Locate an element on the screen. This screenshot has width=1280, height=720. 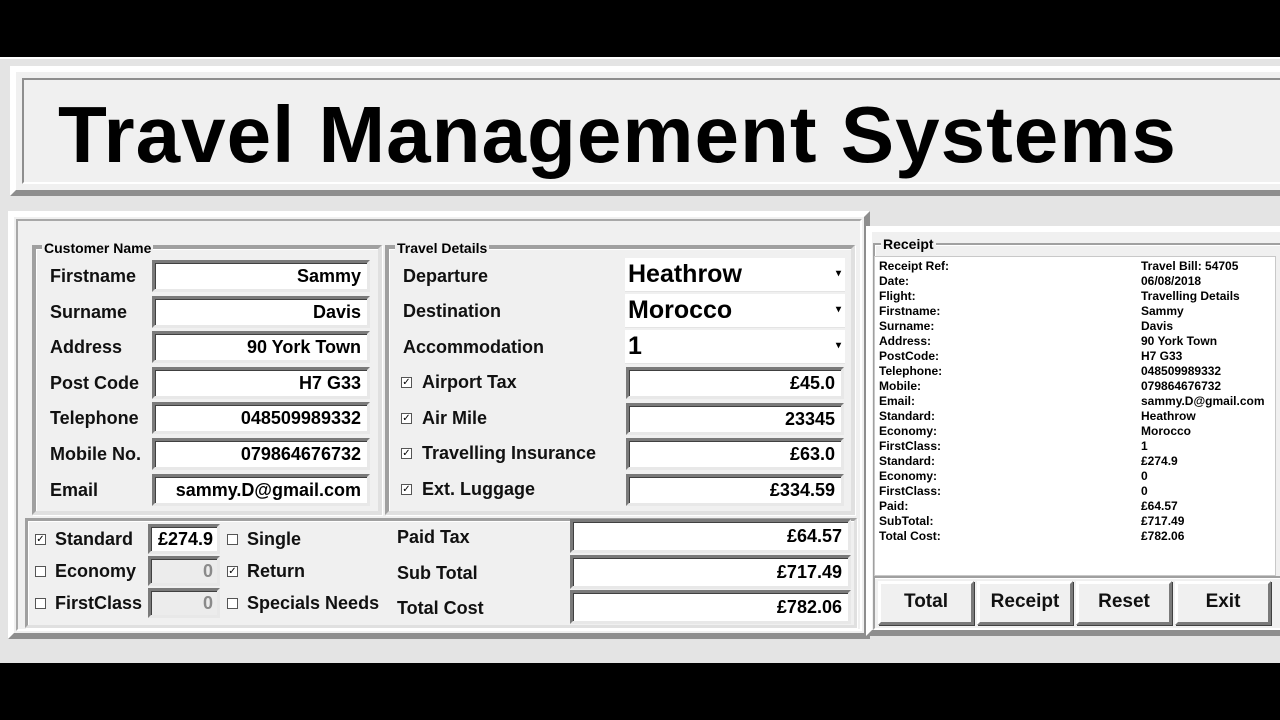
exit-button: Exit is located at coordinates (1223, 603).